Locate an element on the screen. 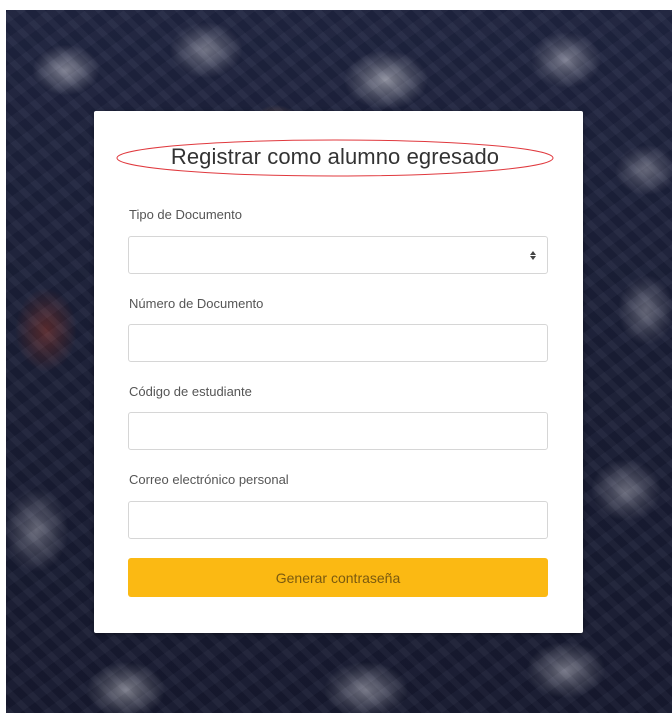 This screenshot has width=672, height=713. document-number-input is located at coordinates (338, 343).